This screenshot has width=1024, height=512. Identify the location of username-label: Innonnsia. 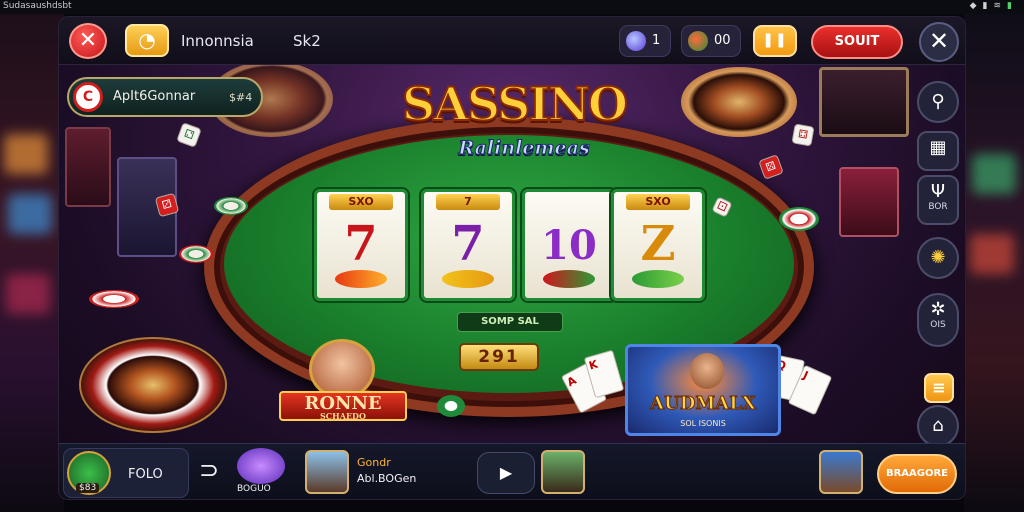
(217, 41).